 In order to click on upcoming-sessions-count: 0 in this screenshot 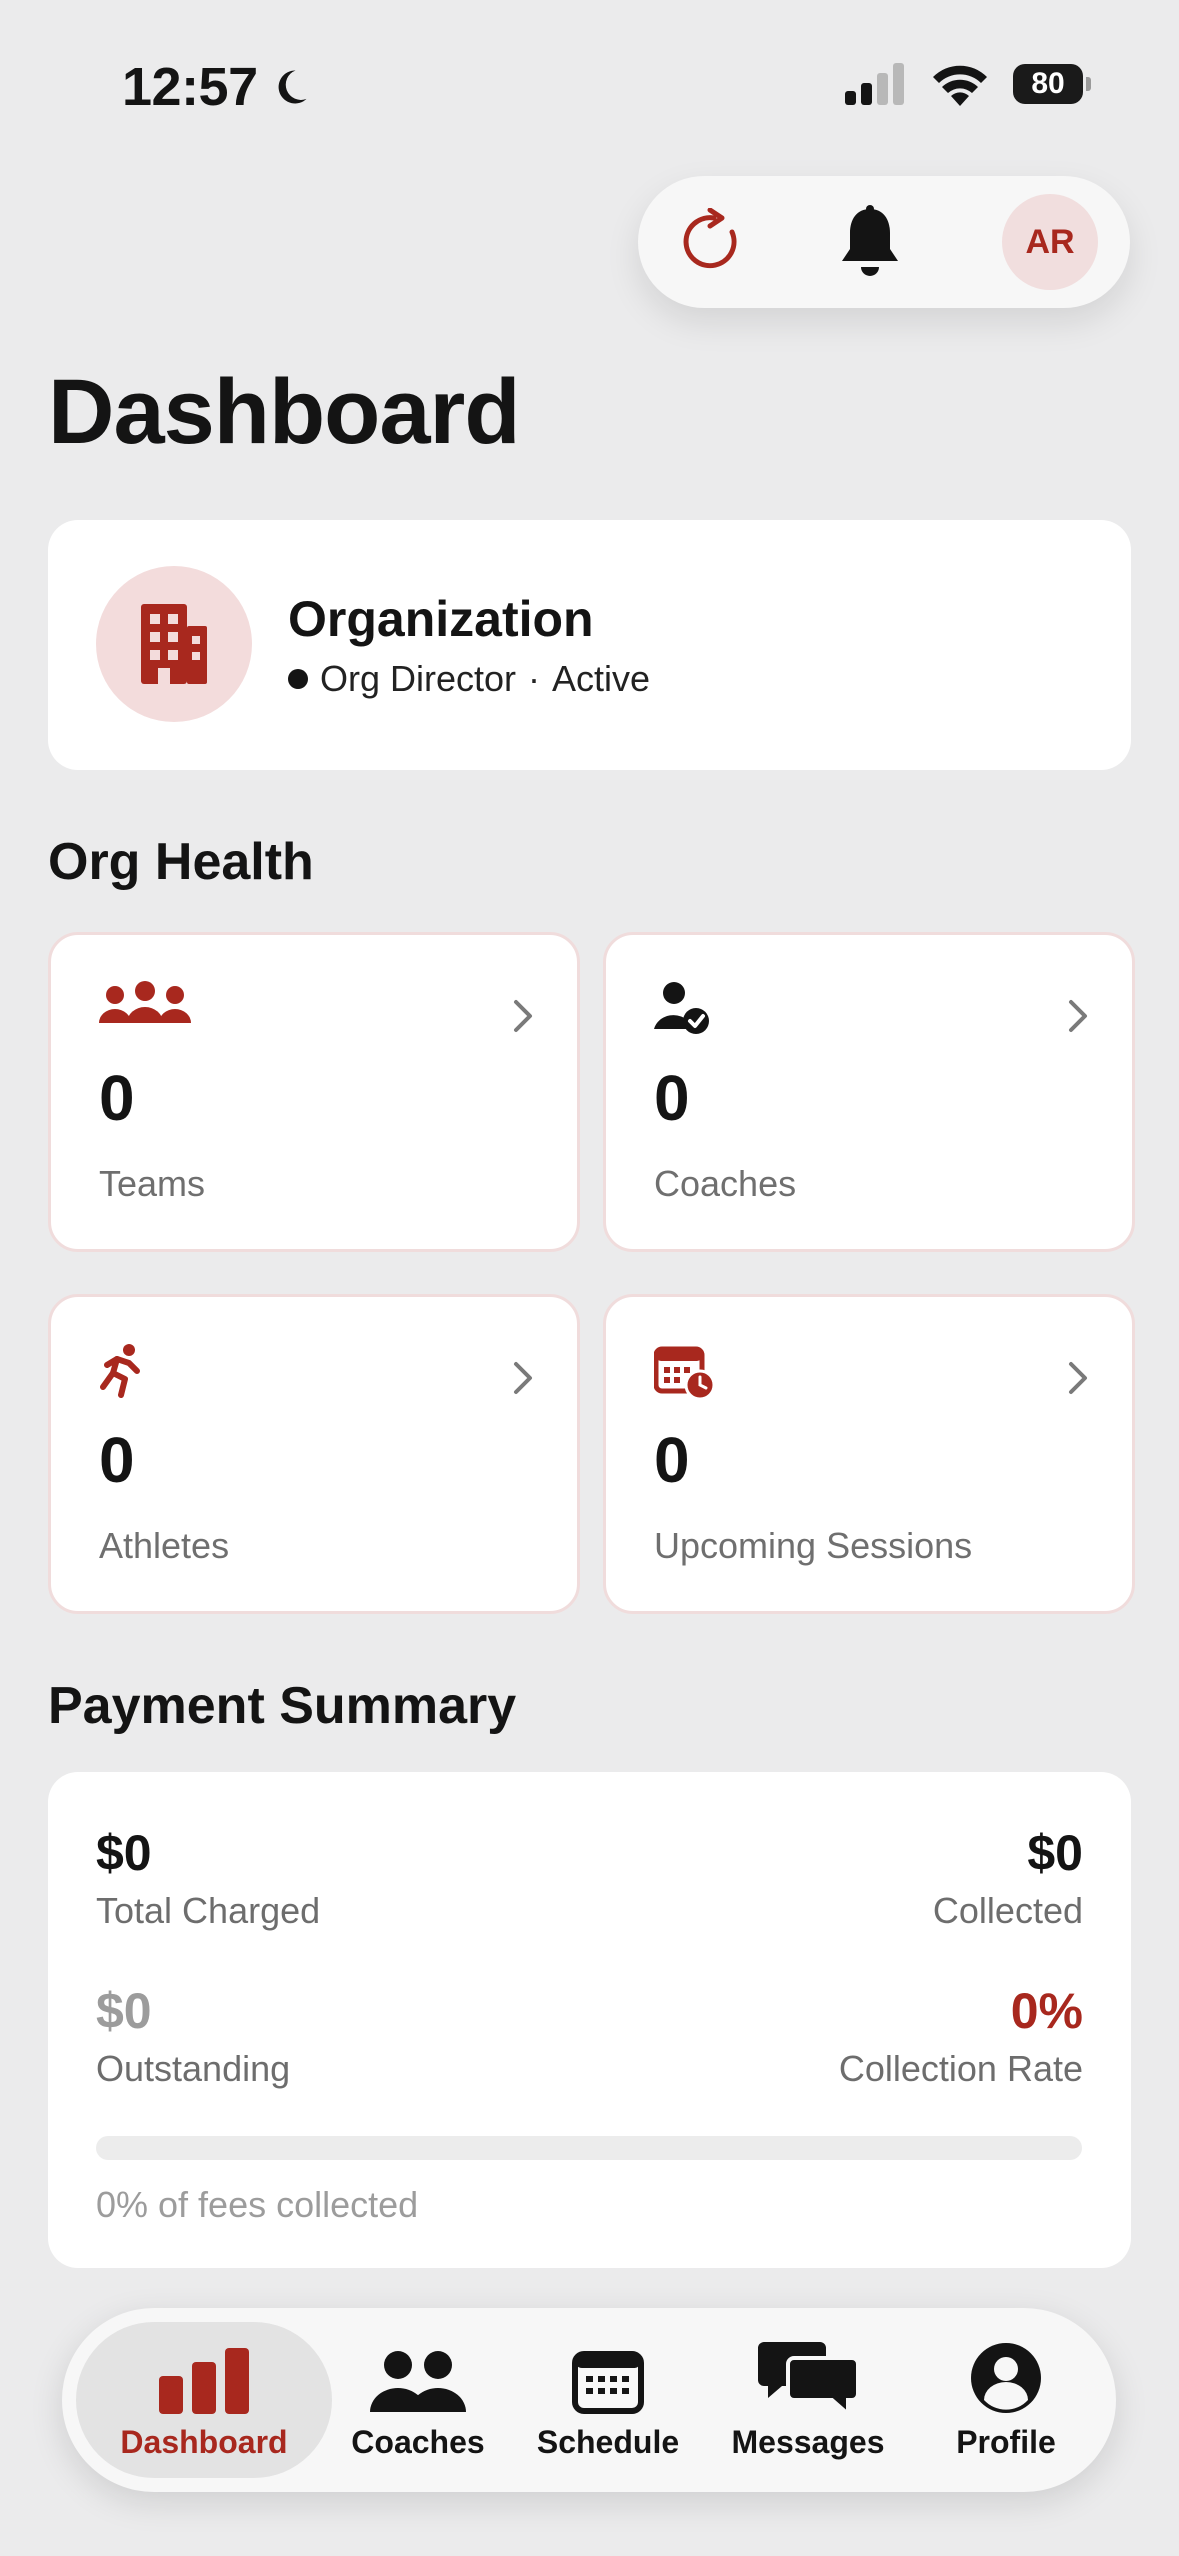, I will do `click(672, 1460)`.